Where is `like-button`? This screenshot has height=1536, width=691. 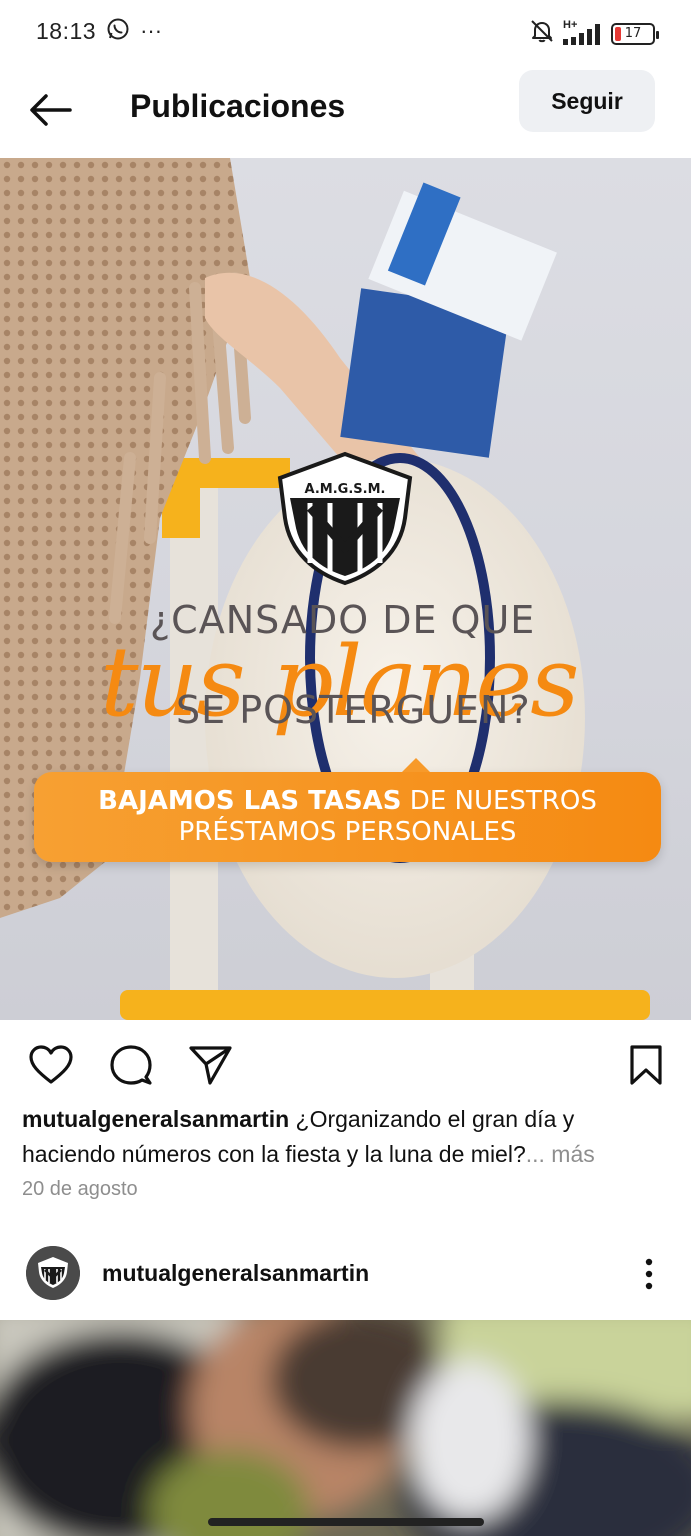
like-button is located at coordinates (51, 1065).